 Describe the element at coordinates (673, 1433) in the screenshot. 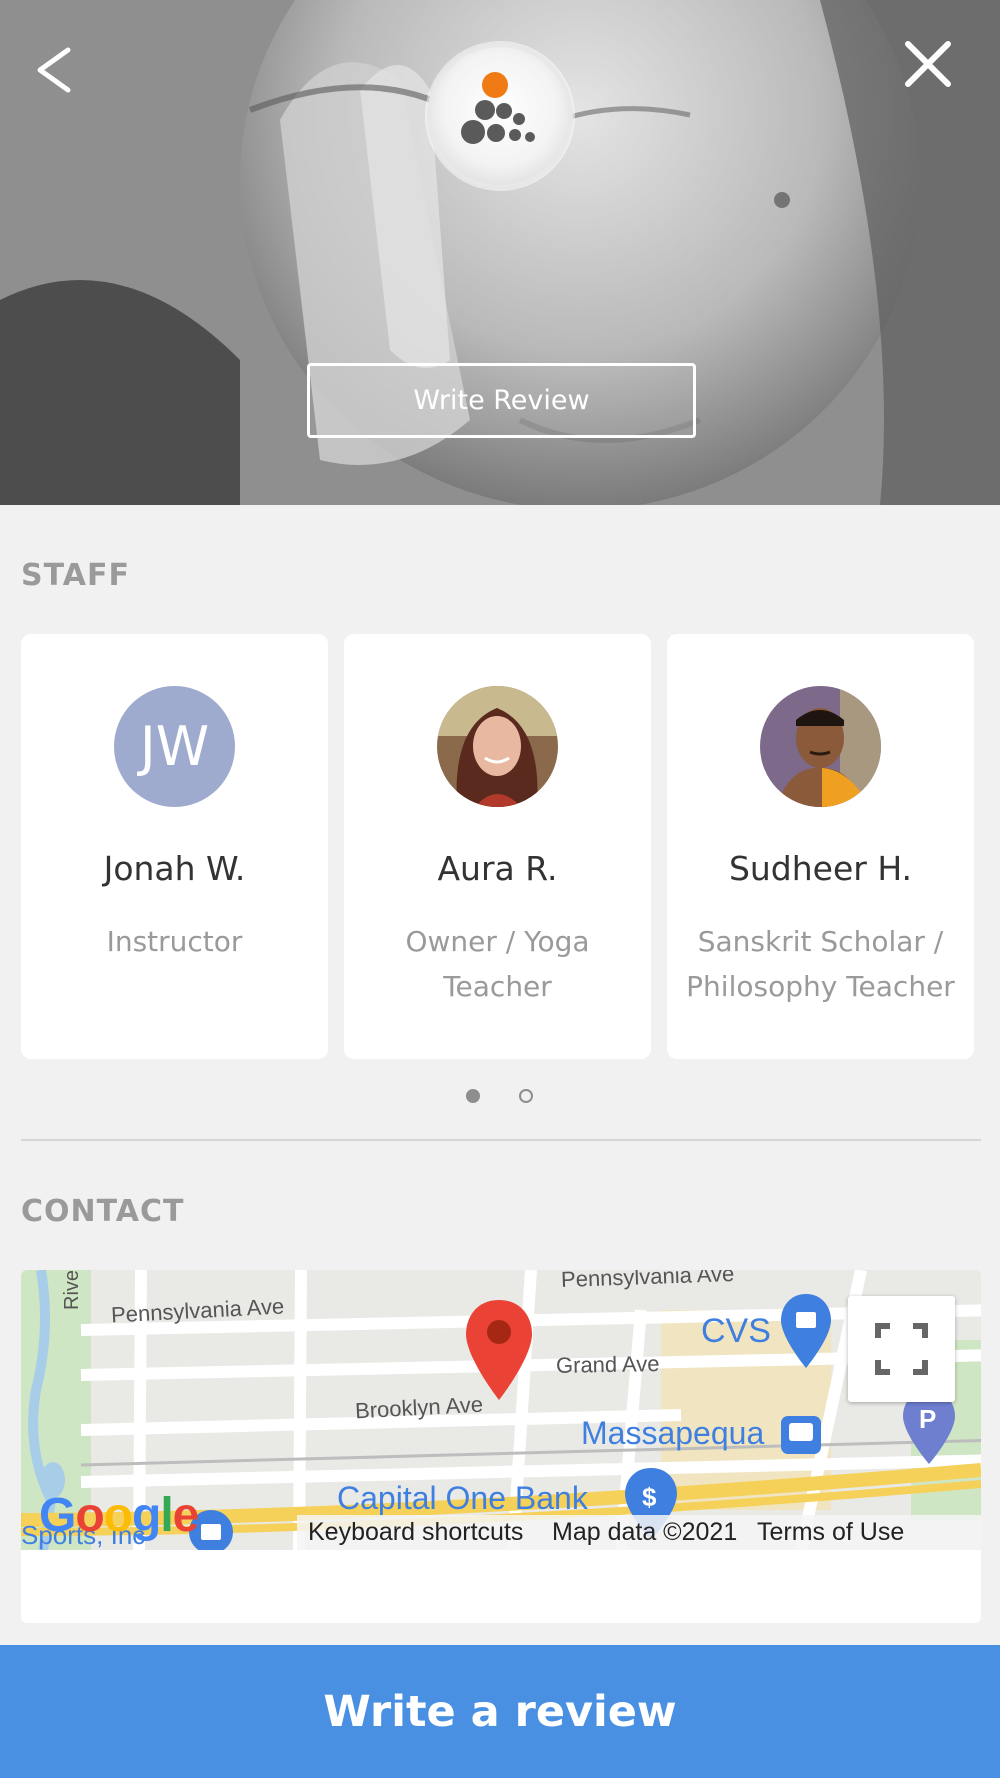

I see `place-label: Massapequa` at that location.